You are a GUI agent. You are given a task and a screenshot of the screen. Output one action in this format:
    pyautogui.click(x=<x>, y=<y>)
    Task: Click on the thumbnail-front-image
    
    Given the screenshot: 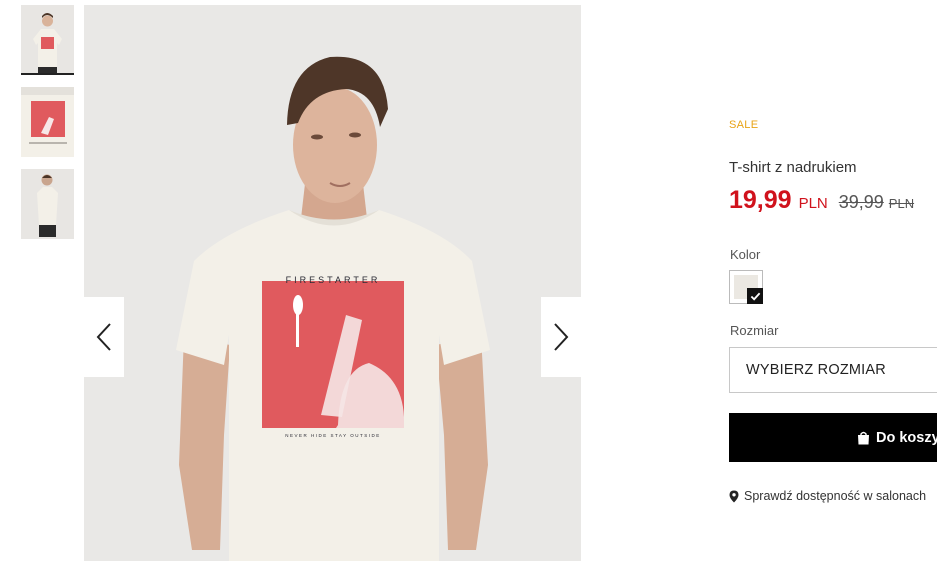 What is the action you would take?
    pyautogui.click(x=47, y=40)
    